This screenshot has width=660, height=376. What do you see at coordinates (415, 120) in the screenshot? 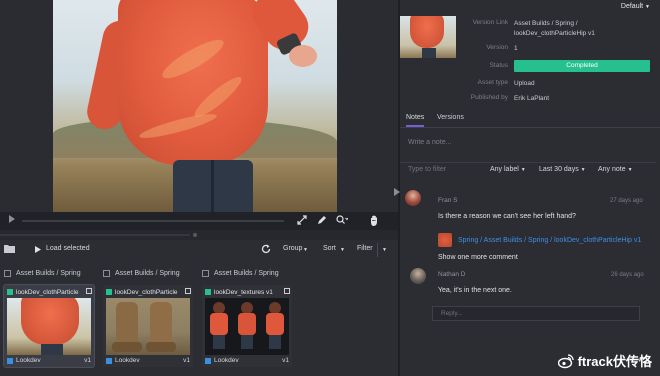
I see `tab-notes: Notes` at bounding box center [415, 120].